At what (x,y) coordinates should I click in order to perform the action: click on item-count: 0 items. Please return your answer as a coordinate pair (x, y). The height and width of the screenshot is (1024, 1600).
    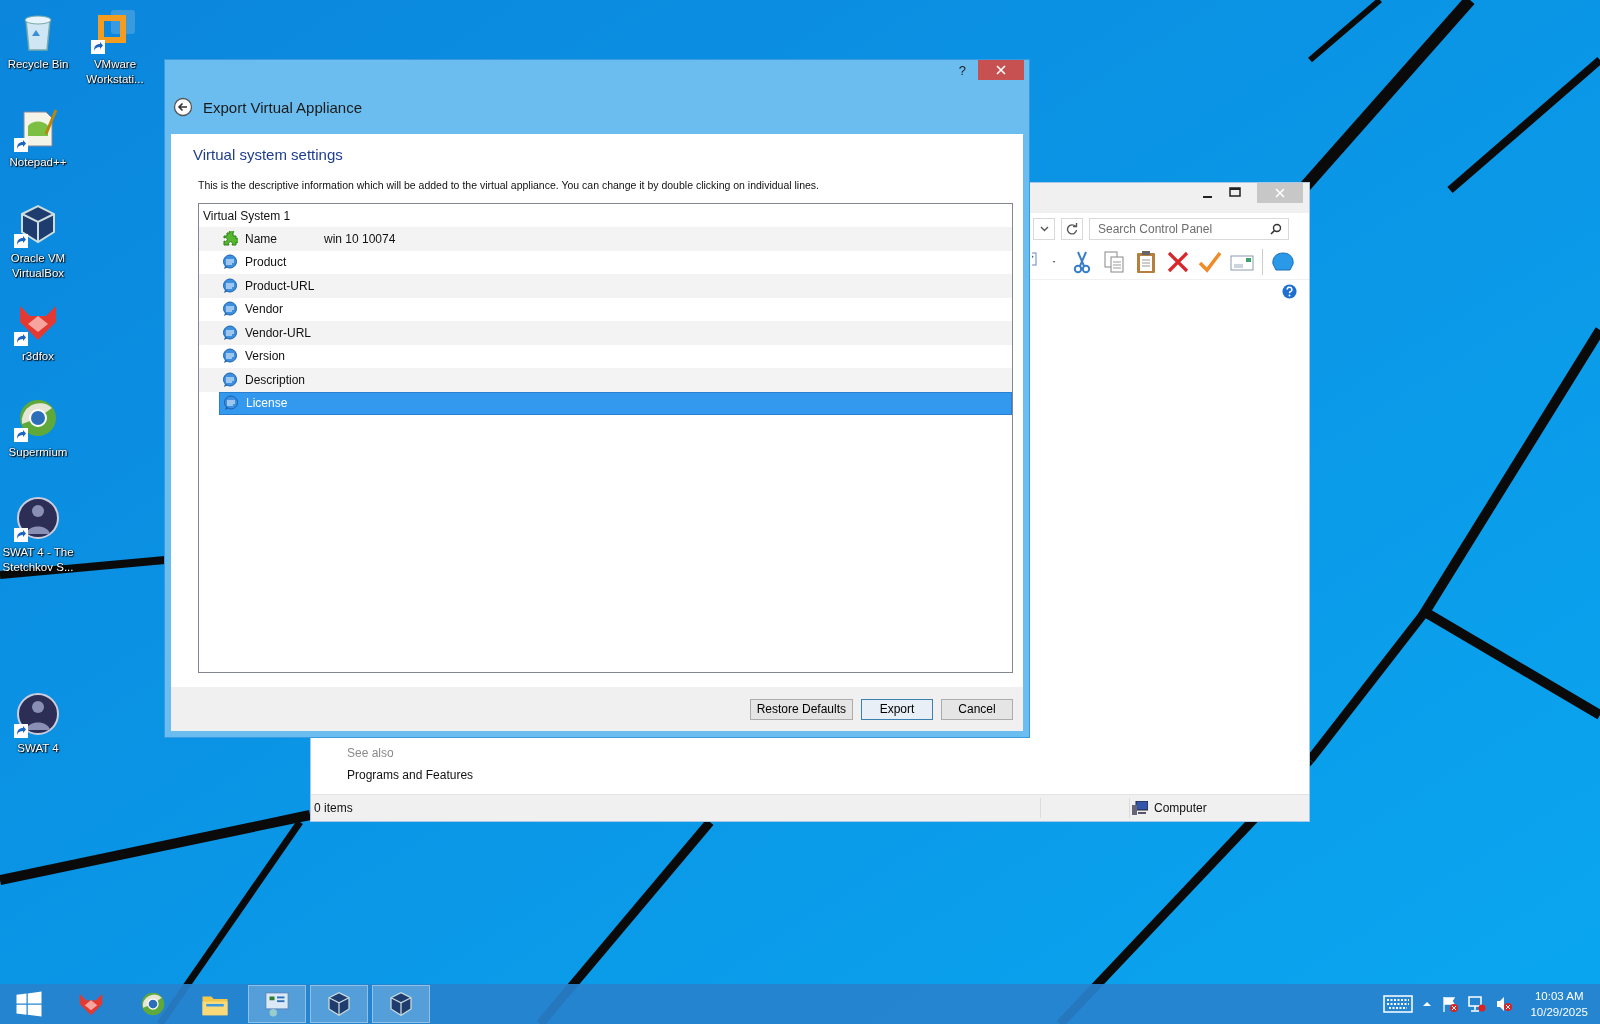
    Looking at the image, I should click on (334, 808).